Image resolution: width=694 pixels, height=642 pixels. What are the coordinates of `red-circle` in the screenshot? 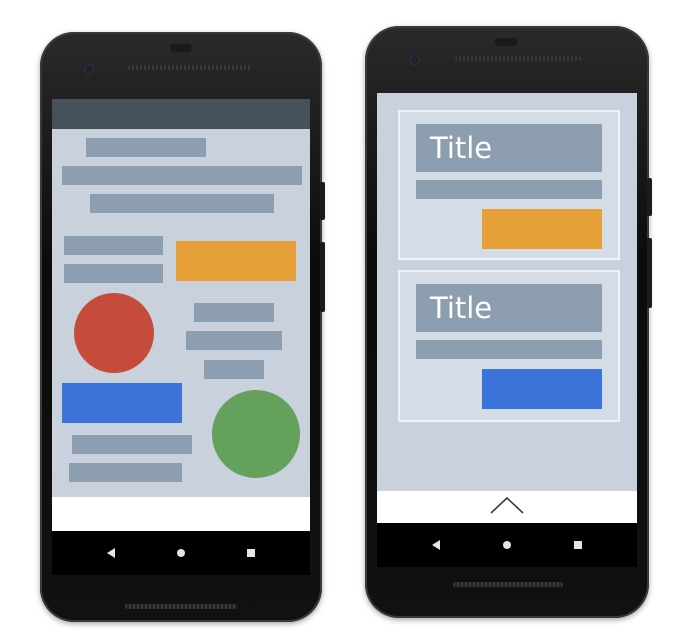 It's located at (114, 333).